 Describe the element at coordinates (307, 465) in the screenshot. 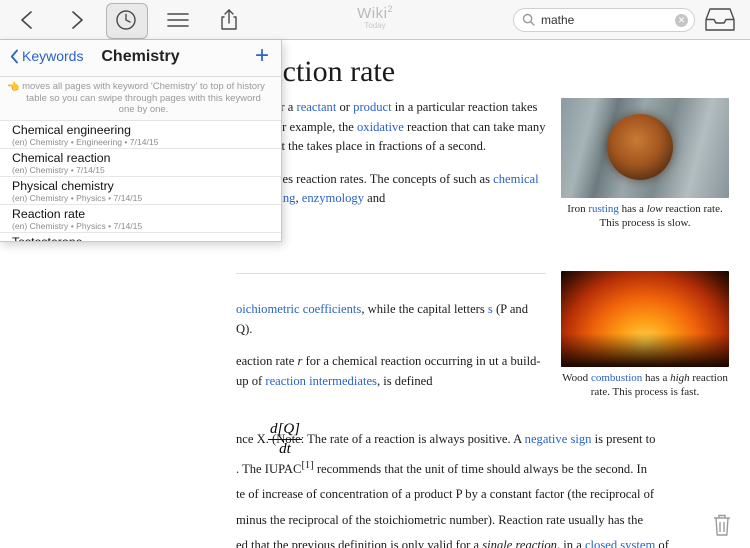

I see `citation-1: [1]` at that location.